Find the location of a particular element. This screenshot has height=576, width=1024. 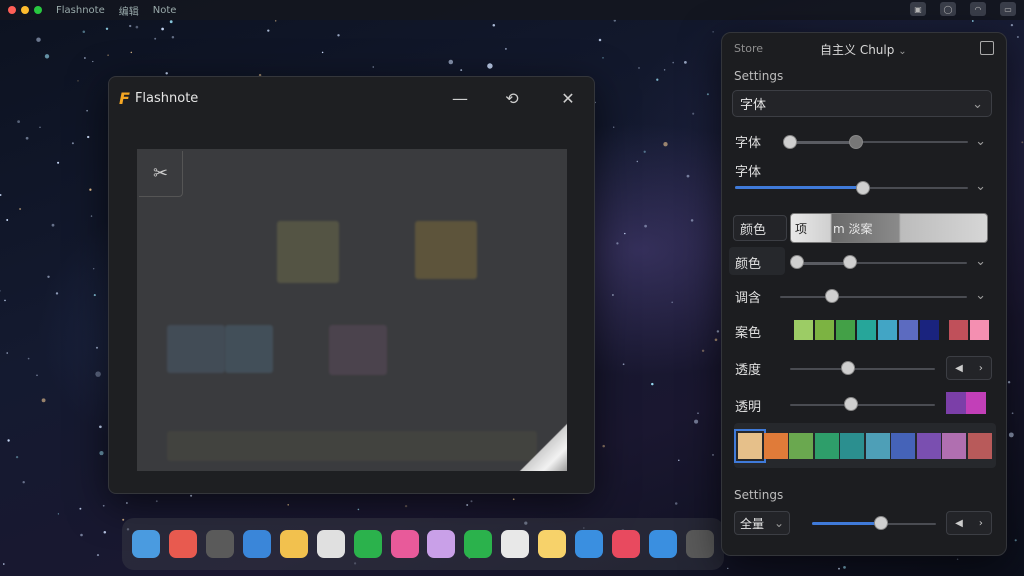

scope-select: 全量 ⌄ is located at coordinates (762, 523).